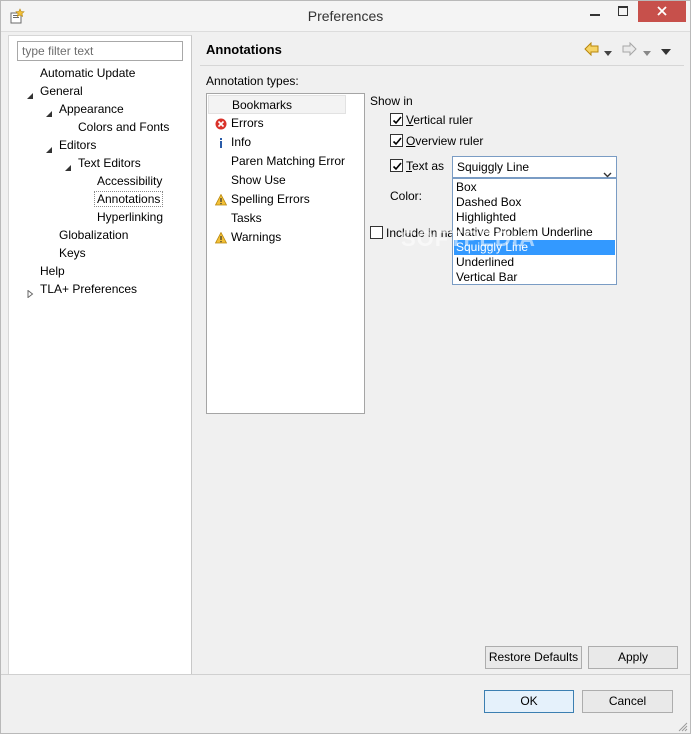  Describe the element at coordinates (529, 701) in the screenshot. I see `ok-button: OK` at that location.